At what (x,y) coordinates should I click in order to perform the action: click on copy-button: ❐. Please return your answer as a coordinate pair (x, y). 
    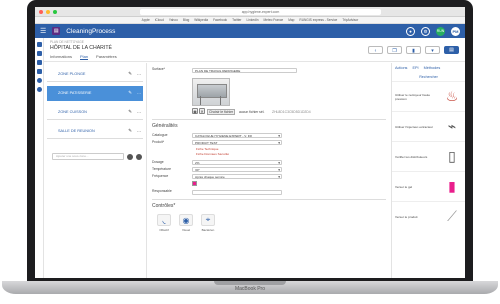
    Looking at the image, I should click on (394, 50).